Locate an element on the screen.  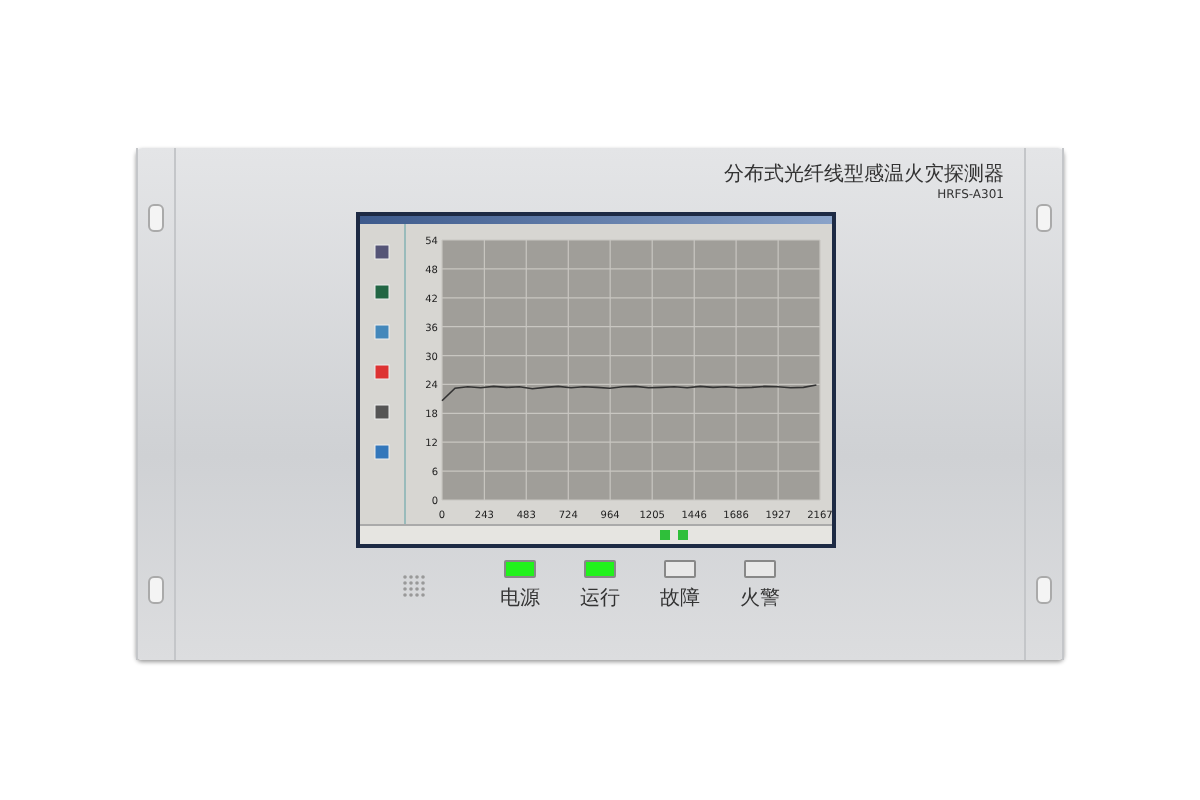
indicator-label: 故障 is located at coordinates (680, 598).